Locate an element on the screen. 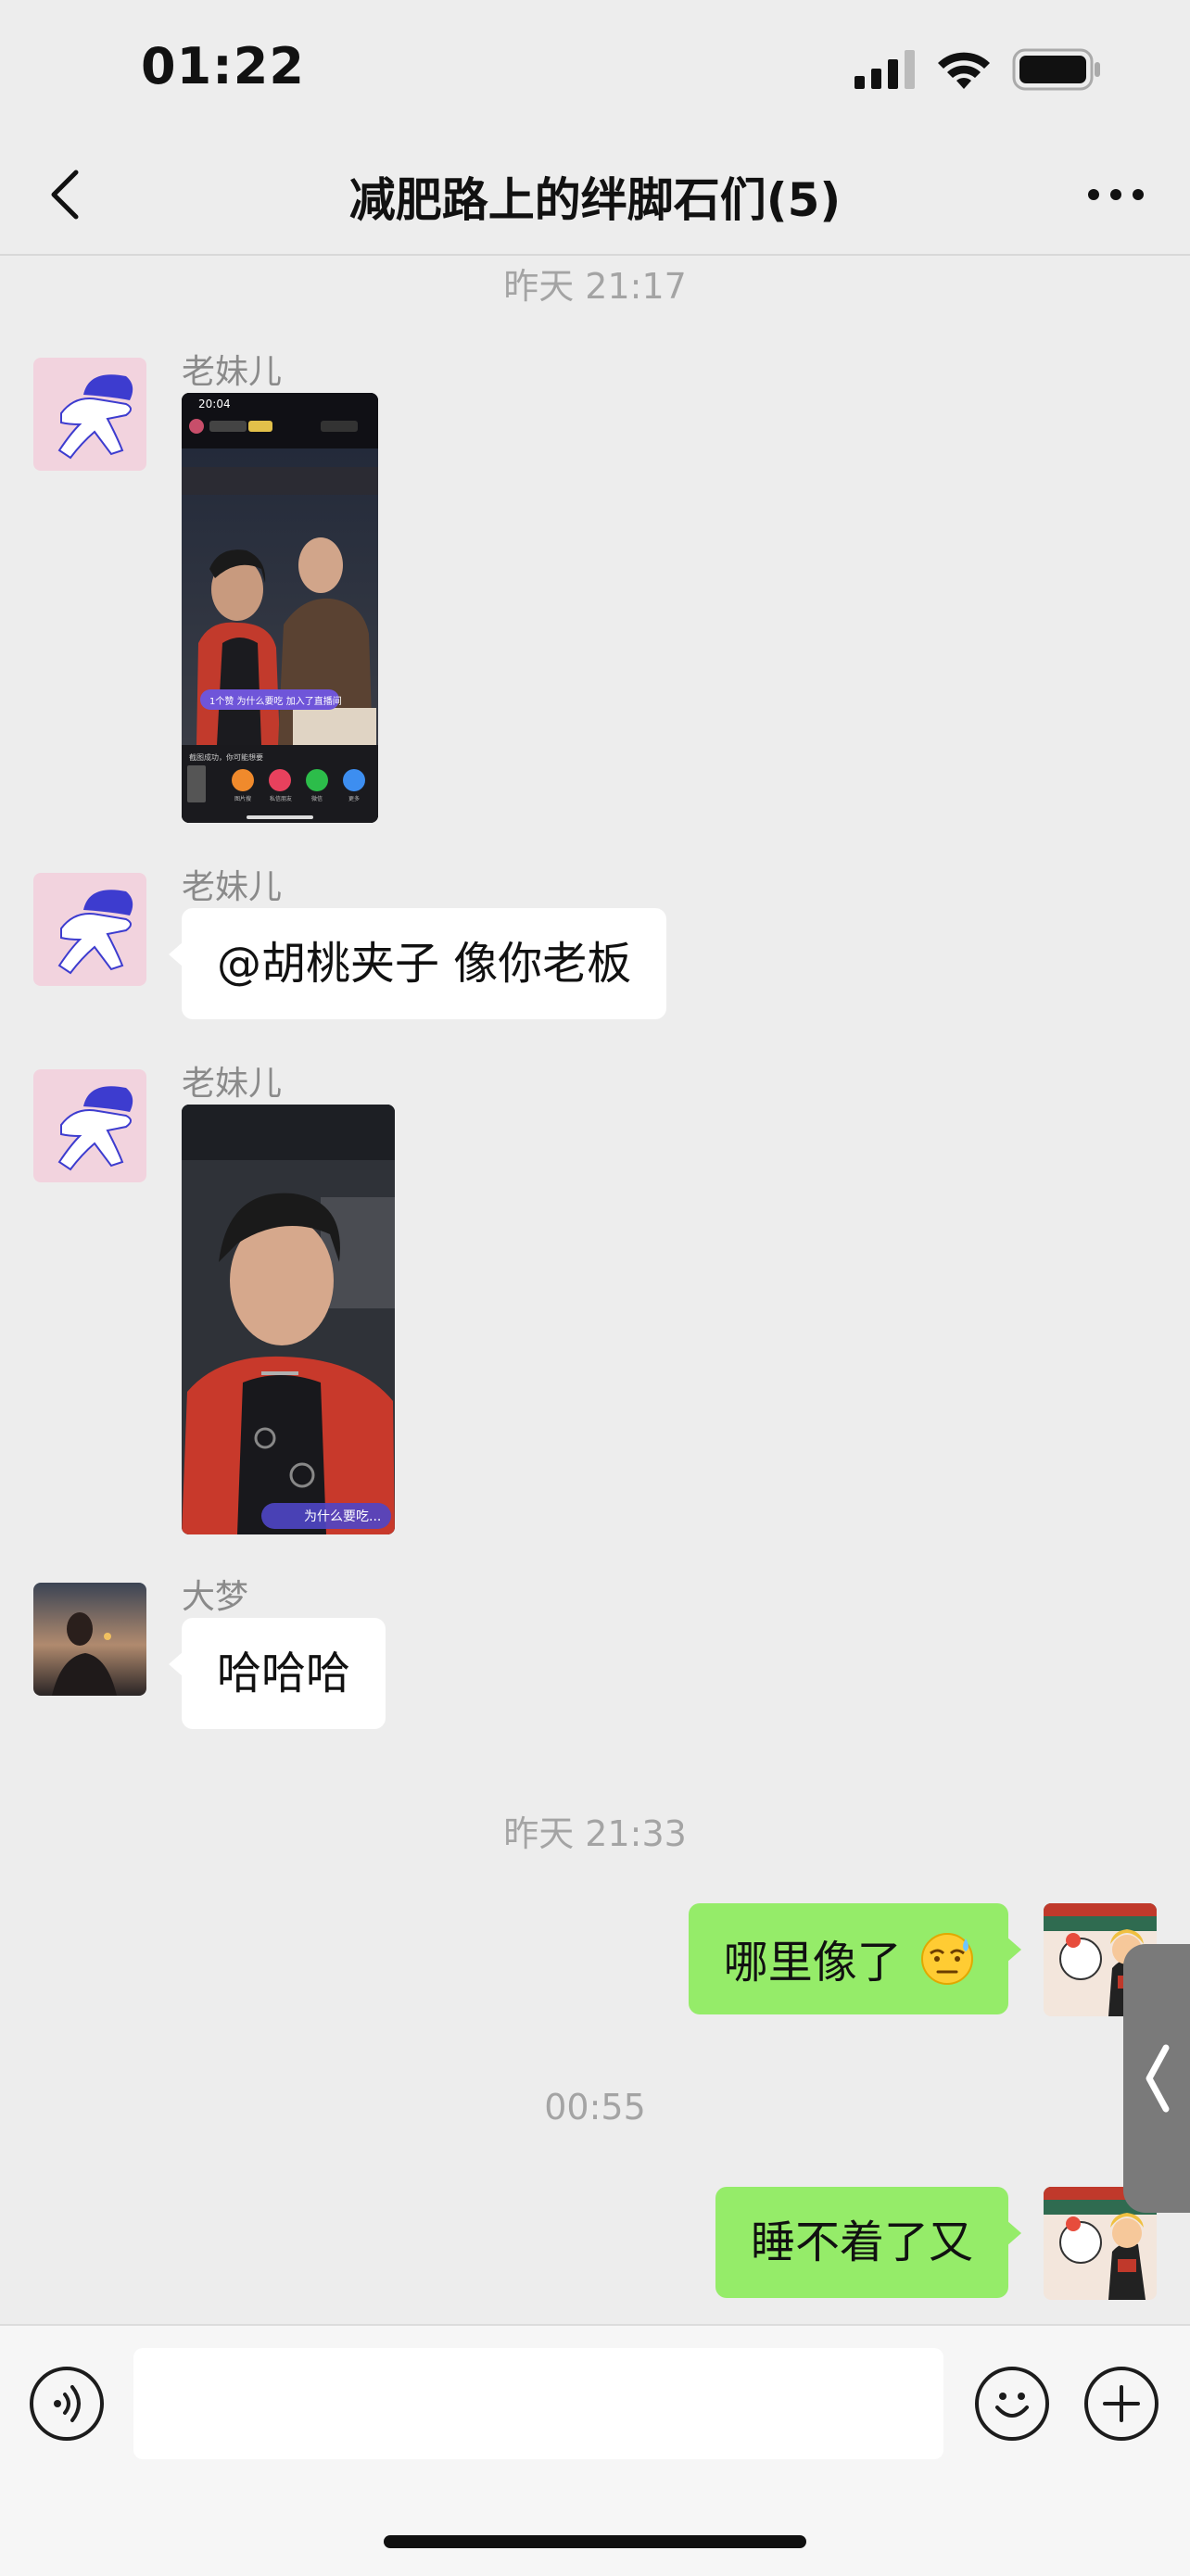  emoji-button is located at coordinates (1012, 2404).